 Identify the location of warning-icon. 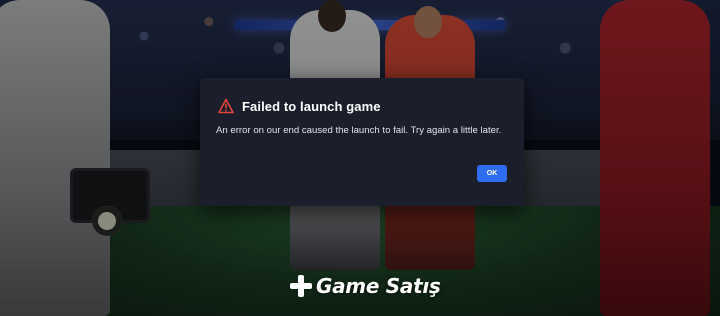
(226, 106).